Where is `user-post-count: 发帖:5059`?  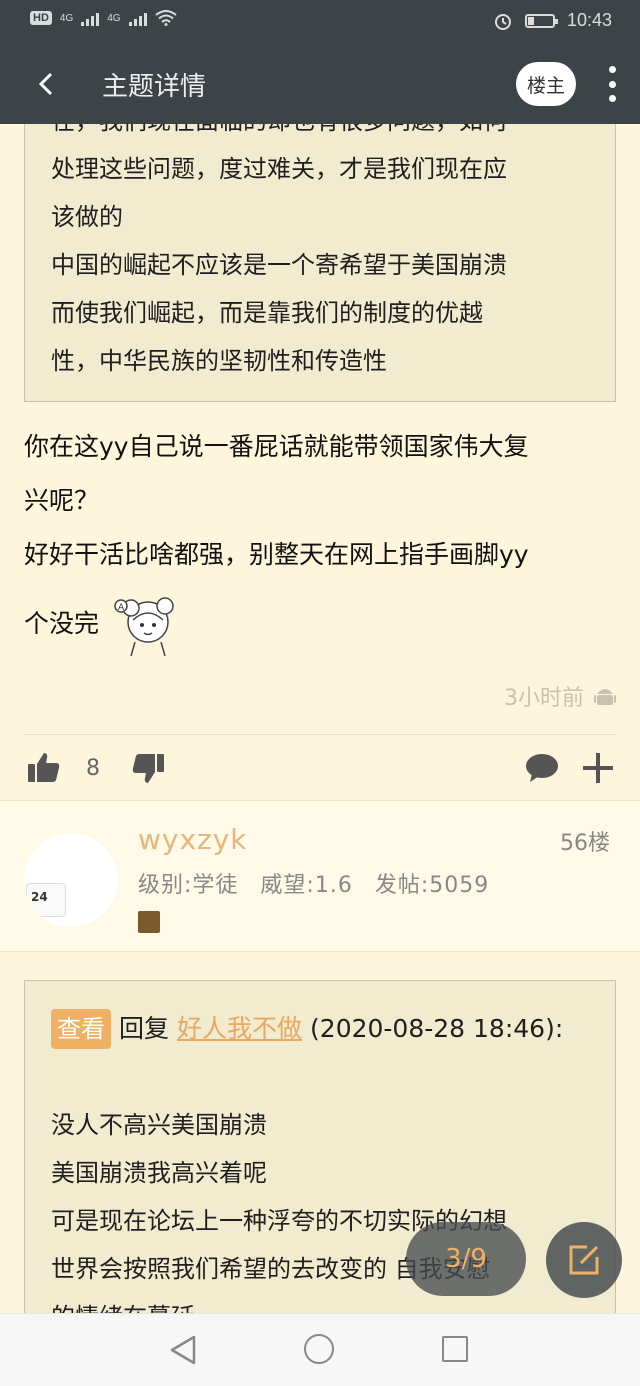
user-post-count: 发帖:5059 is located at coordinates (432, 885).